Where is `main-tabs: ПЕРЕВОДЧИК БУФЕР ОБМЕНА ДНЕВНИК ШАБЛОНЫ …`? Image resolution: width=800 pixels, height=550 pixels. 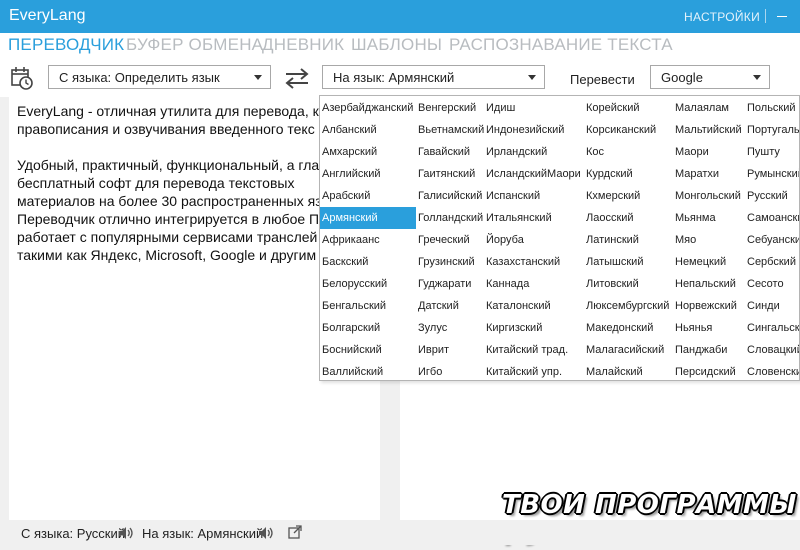
main-tabs: ПЕРЕВОДЧИК БУФЕР ОБМЕНА ДНЕВНИК ШАБЛОНЫ … is located at coordinates (400, 46).